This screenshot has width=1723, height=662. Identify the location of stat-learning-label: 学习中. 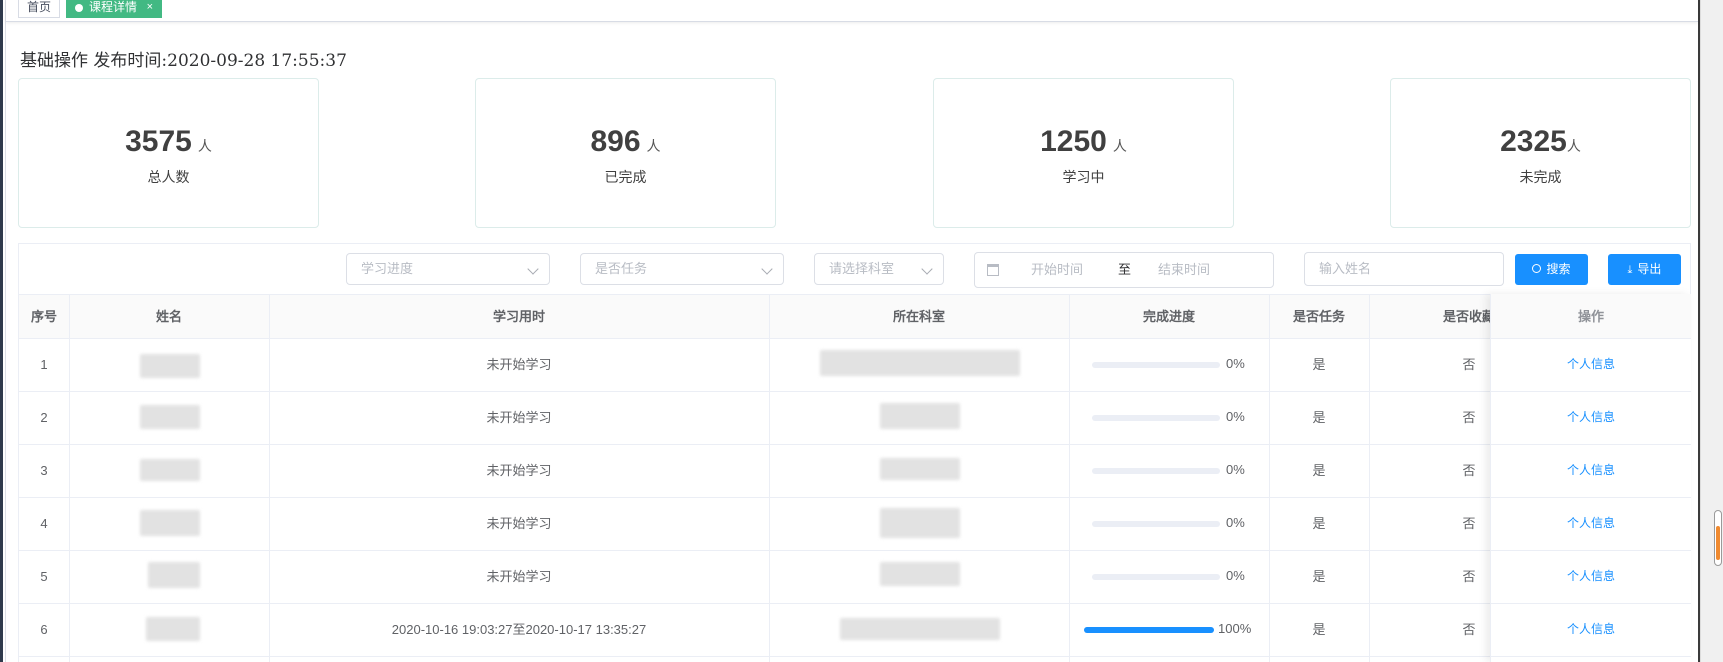
(1083, 177).